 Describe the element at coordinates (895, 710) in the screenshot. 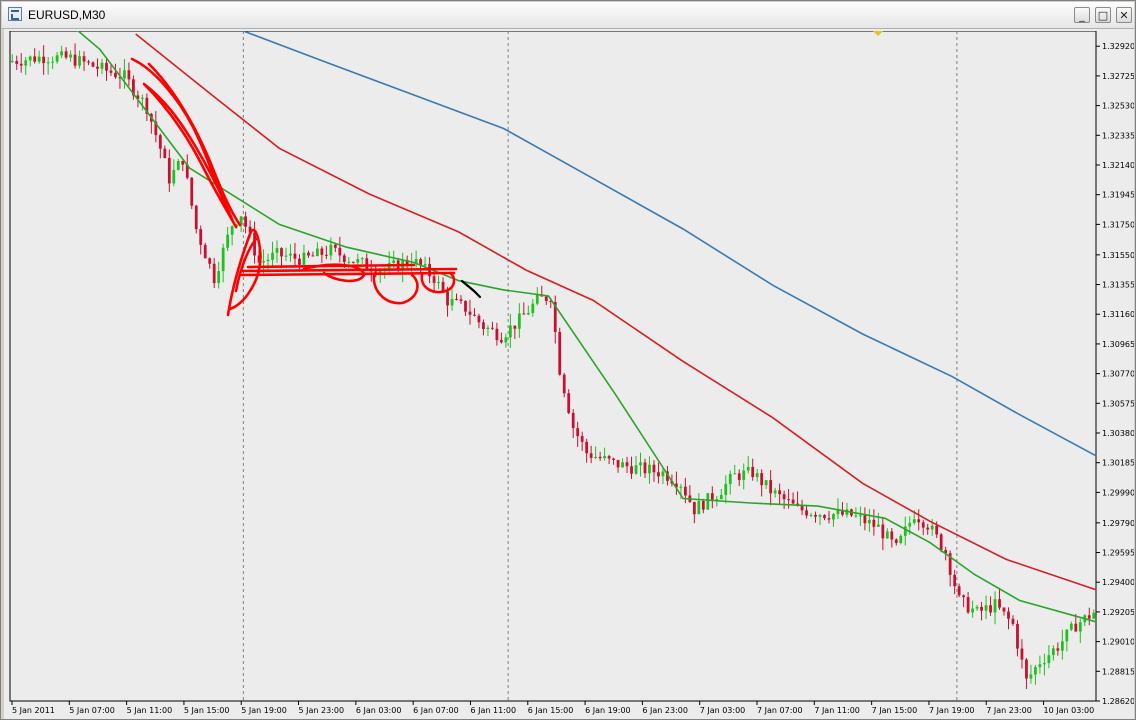

I see `x-tick-label: 7 Jan 15:00` at that location.